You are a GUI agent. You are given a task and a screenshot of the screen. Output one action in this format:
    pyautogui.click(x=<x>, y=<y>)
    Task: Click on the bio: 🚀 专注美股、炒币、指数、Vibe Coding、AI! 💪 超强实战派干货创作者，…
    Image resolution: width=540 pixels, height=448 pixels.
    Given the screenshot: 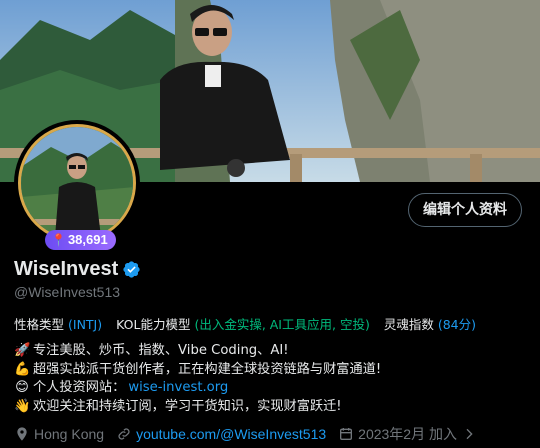 What is the action you would take?
    pyautogui.click(x=197, y=379)
    